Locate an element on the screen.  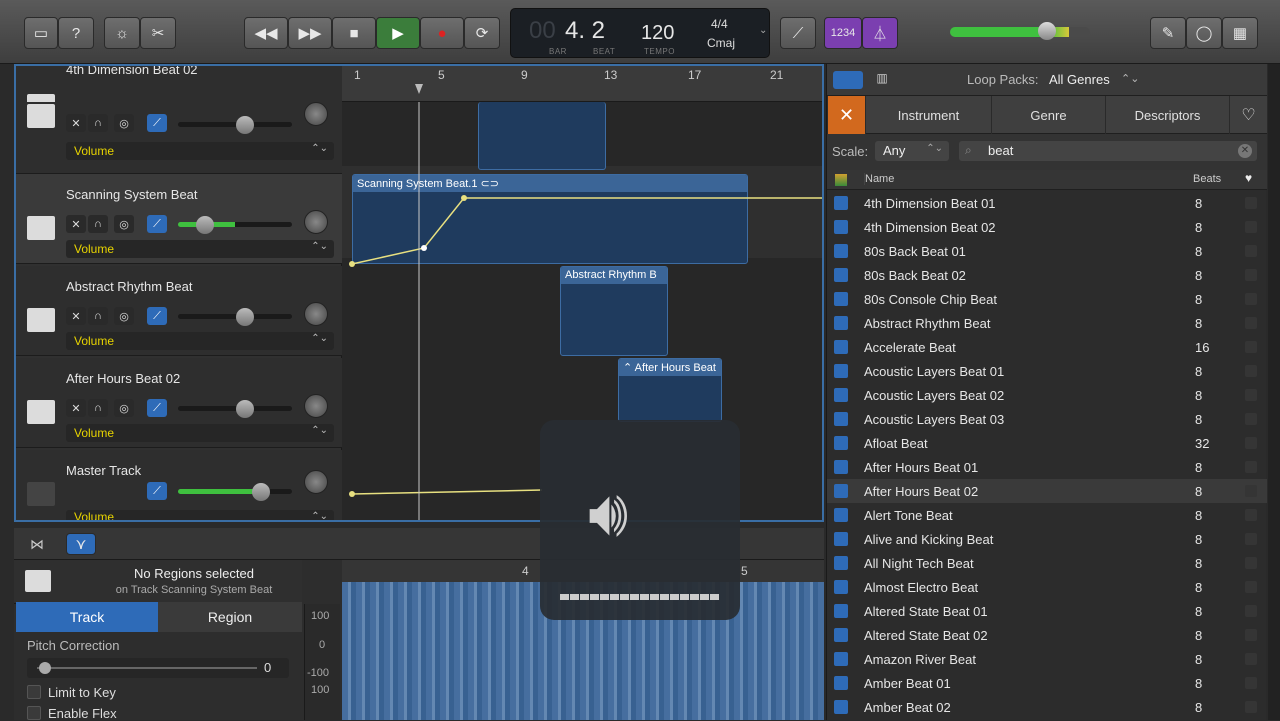
column-header-beats: Beats is located at coordinates (1207, 179).